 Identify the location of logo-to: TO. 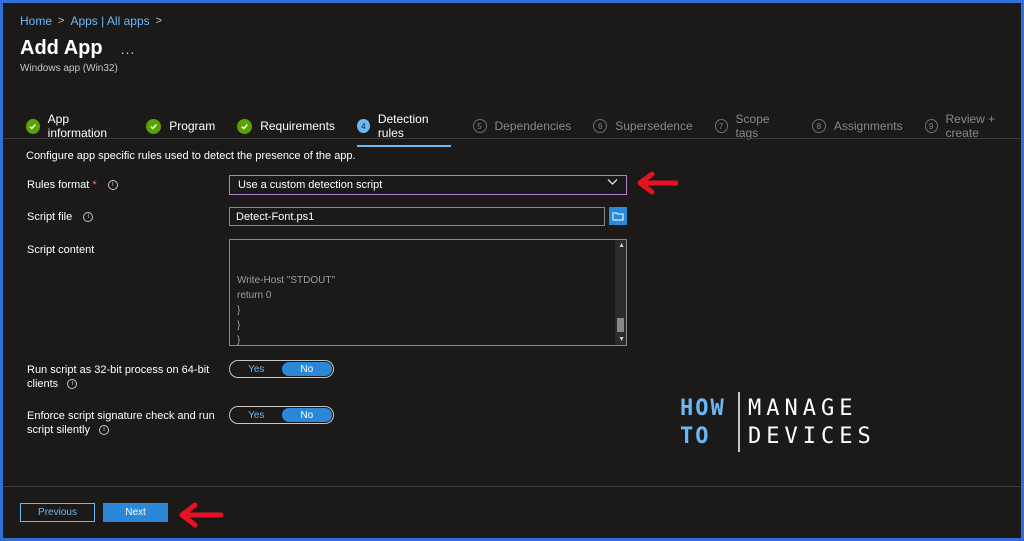
(695, 436).